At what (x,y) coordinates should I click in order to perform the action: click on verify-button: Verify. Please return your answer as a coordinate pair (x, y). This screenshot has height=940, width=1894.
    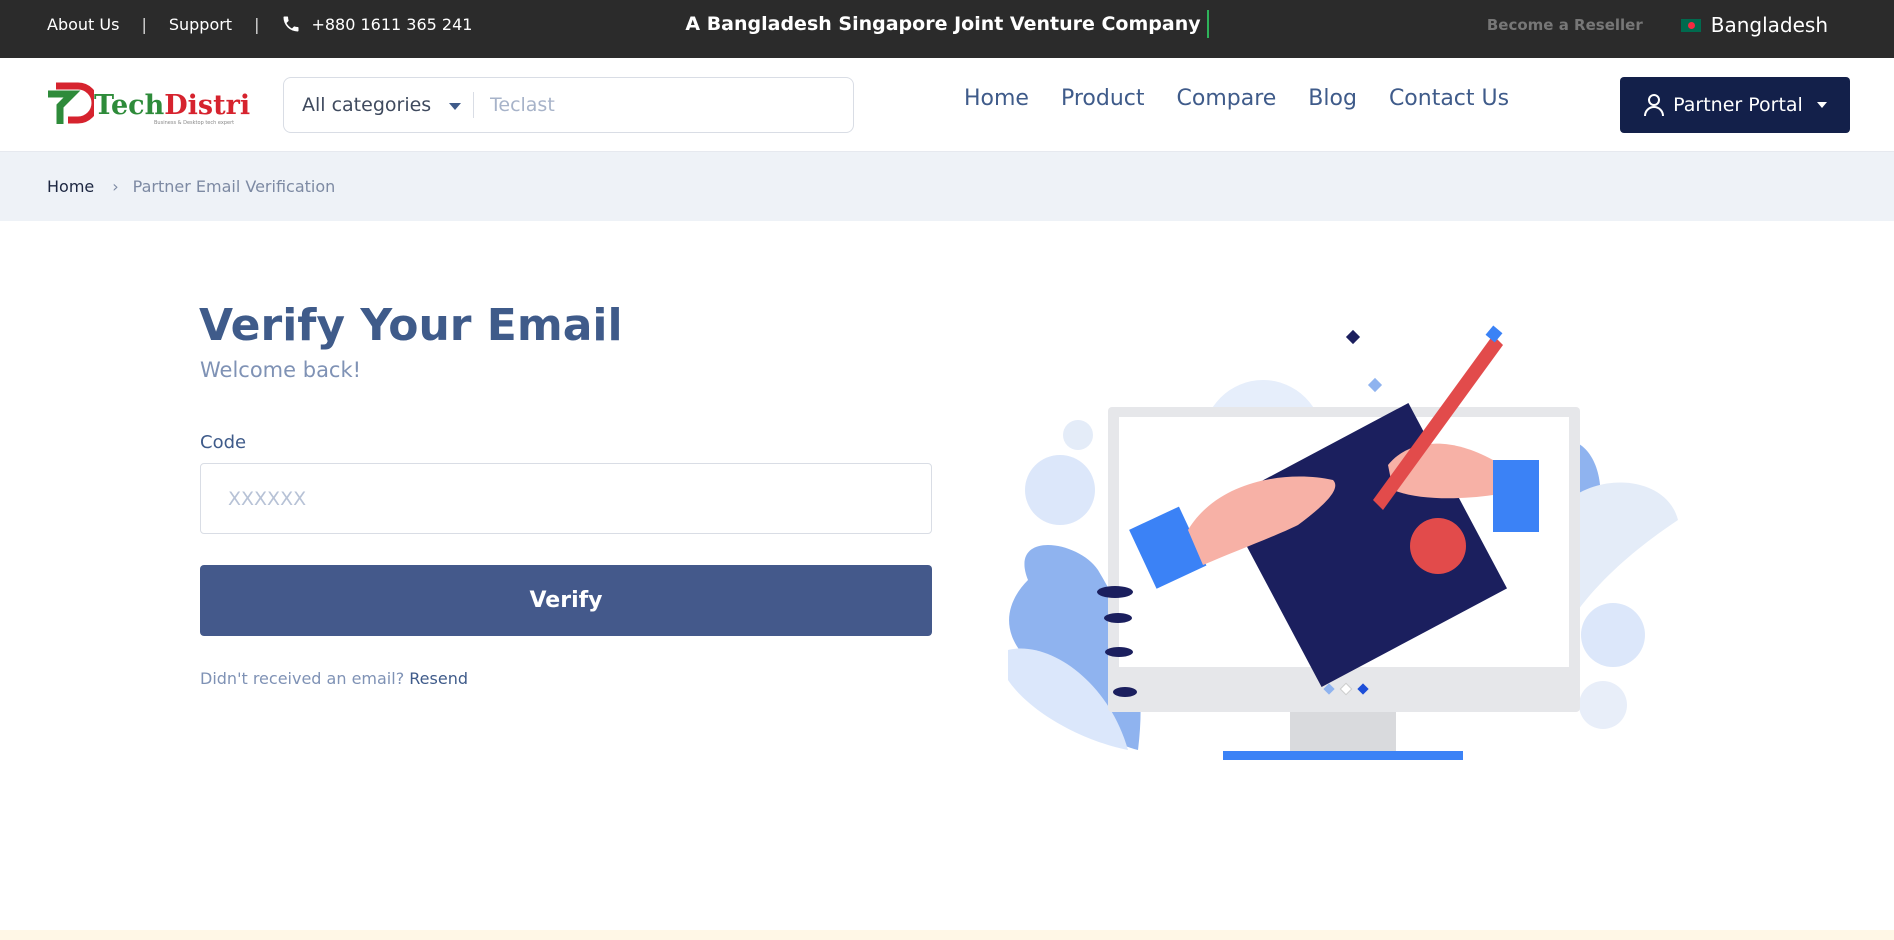
    Looking at the image, I should click on (566, 600).